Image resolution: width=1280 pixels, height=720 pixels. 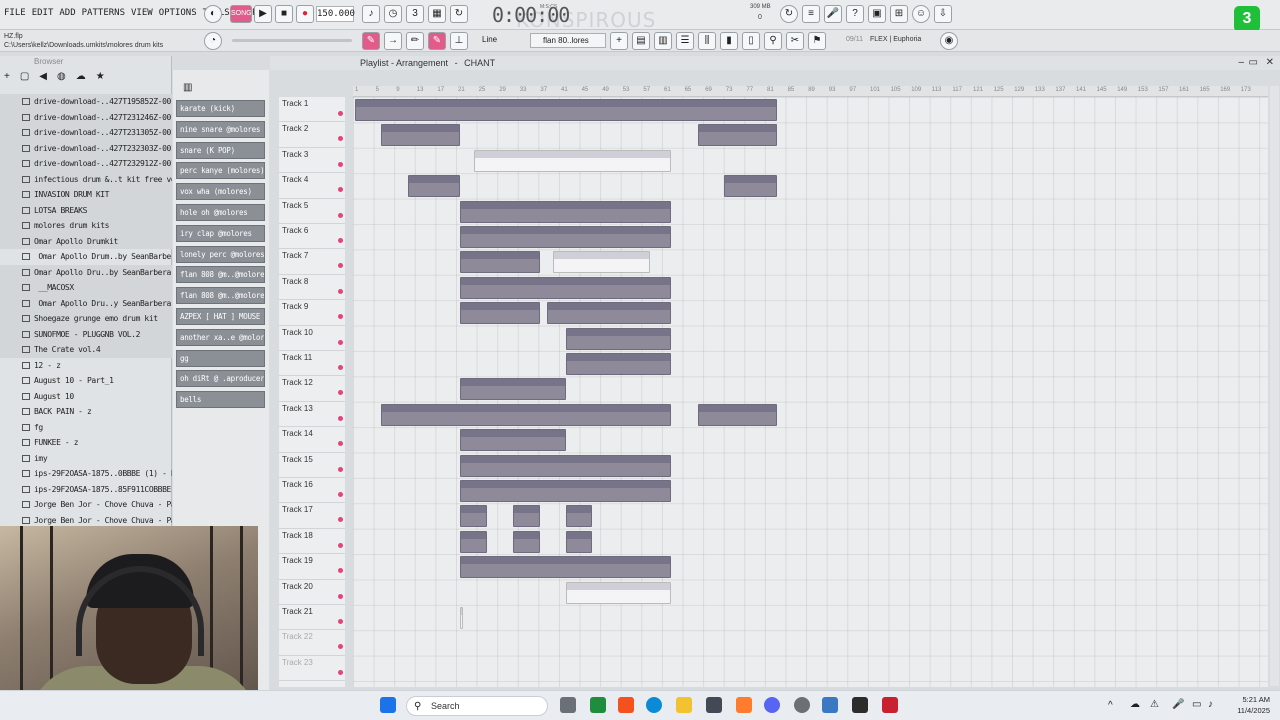 What do you see at coordinates (877, 14) in the screenshot?
I see `save-icon: ▣` at bounding box center [877, 14].